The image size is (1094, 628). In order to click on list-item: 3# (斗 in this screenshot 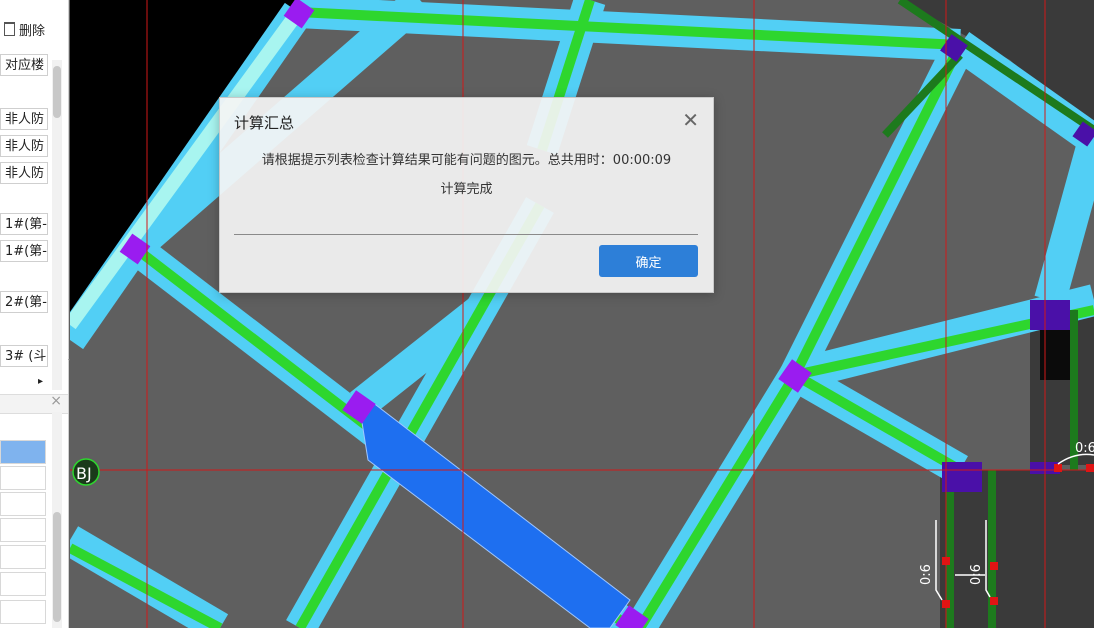, I will do `click(24, 356)`.